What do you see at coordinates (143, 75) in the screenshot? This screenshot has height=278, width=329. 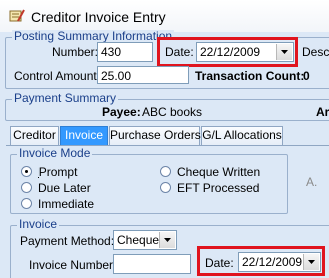 I see `control-amount-field: 25.00` at bounding box center [143, 75].